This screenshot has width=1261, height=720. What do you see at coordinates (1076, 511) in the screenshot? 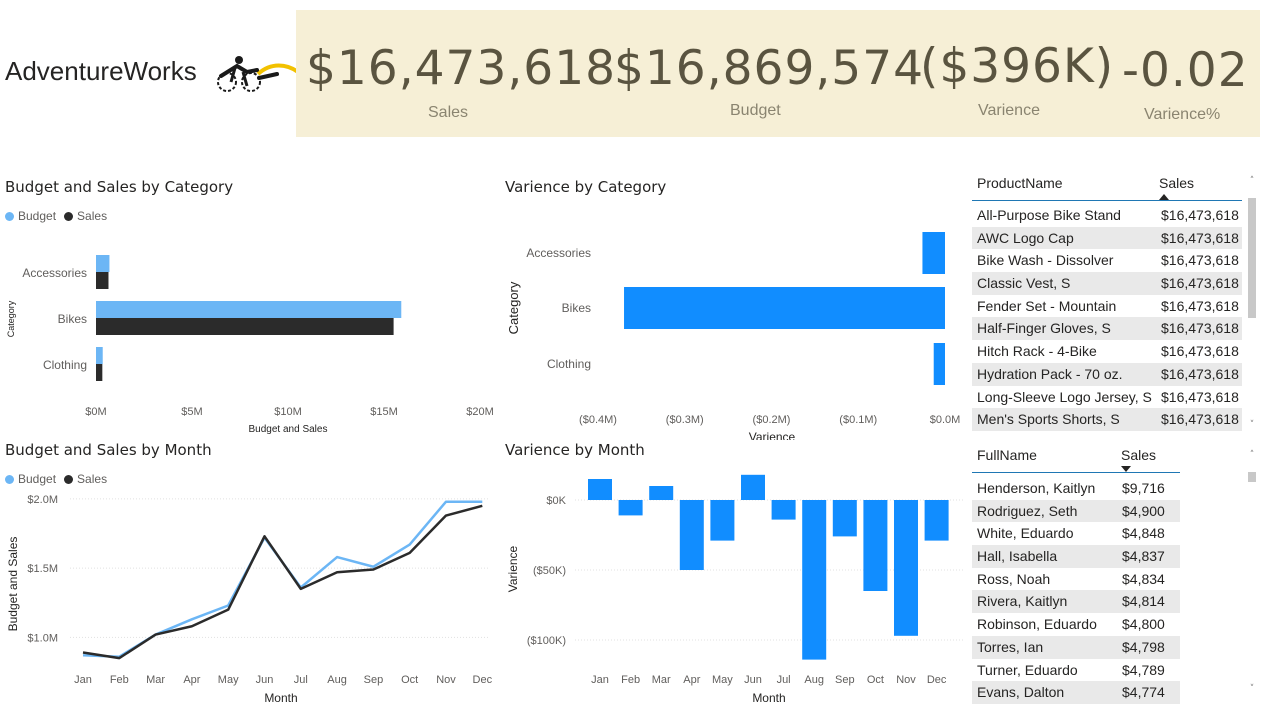
I see `table-row: Rodriguez, Seth $4,900` at bounding box center [1076, 511].